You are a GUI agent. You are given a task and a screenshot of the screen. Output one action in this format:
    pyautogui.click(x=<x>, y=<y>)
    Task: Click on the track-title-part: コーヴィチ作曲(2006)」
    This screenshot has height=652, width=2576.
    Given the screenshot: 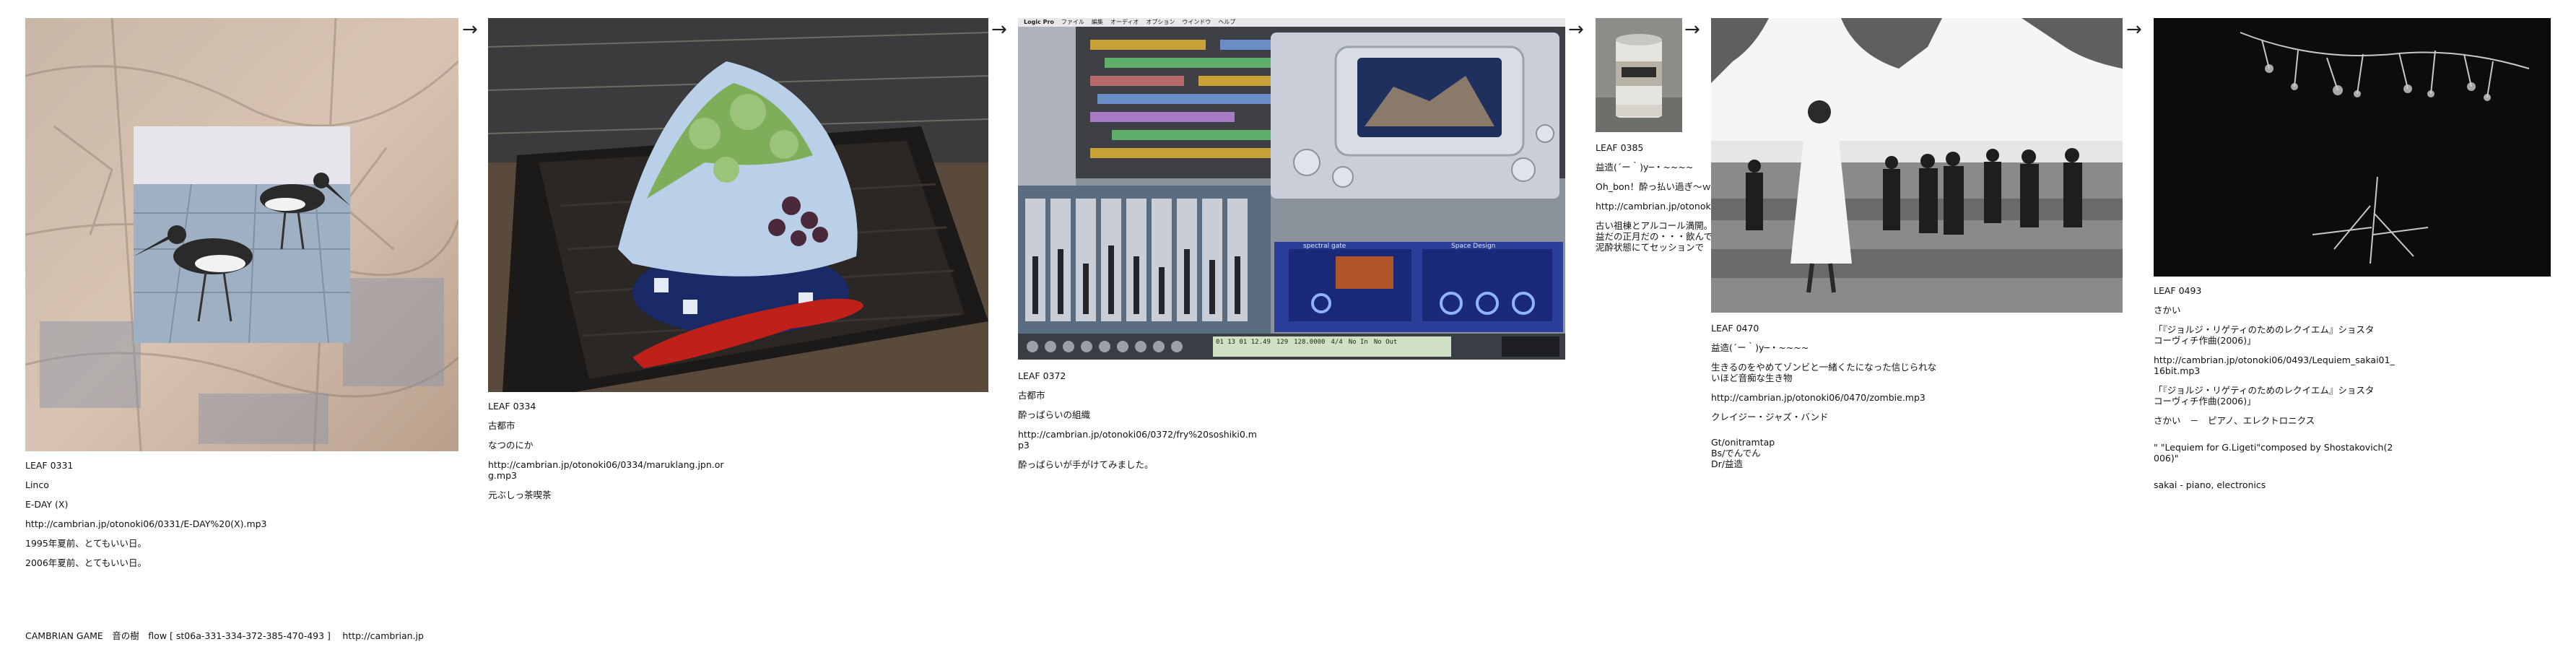 What is the action you would take?
    pyautogui.click(x=2205, y=340)
    